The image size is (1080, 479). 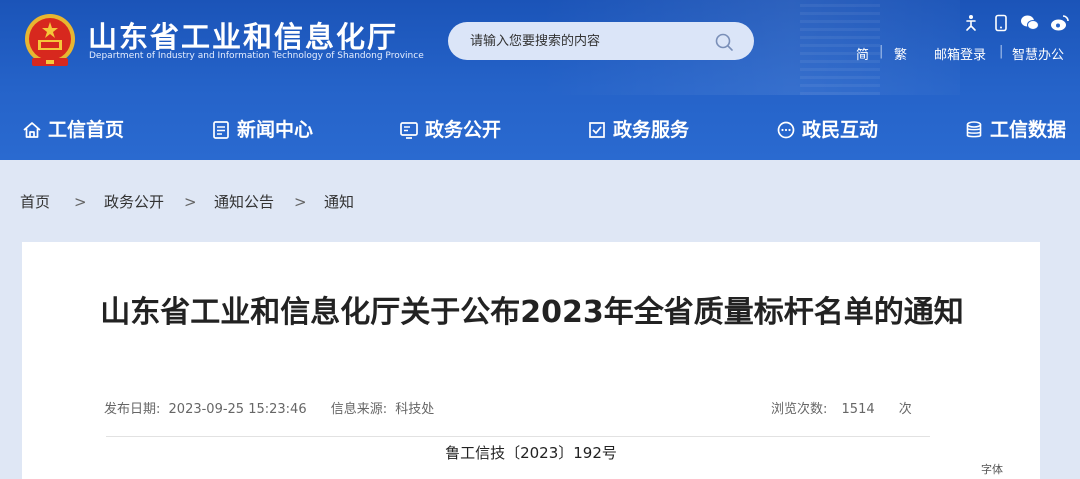 I want to click on smart-office-link: 智慧办公, so click(x=1038, y=53).